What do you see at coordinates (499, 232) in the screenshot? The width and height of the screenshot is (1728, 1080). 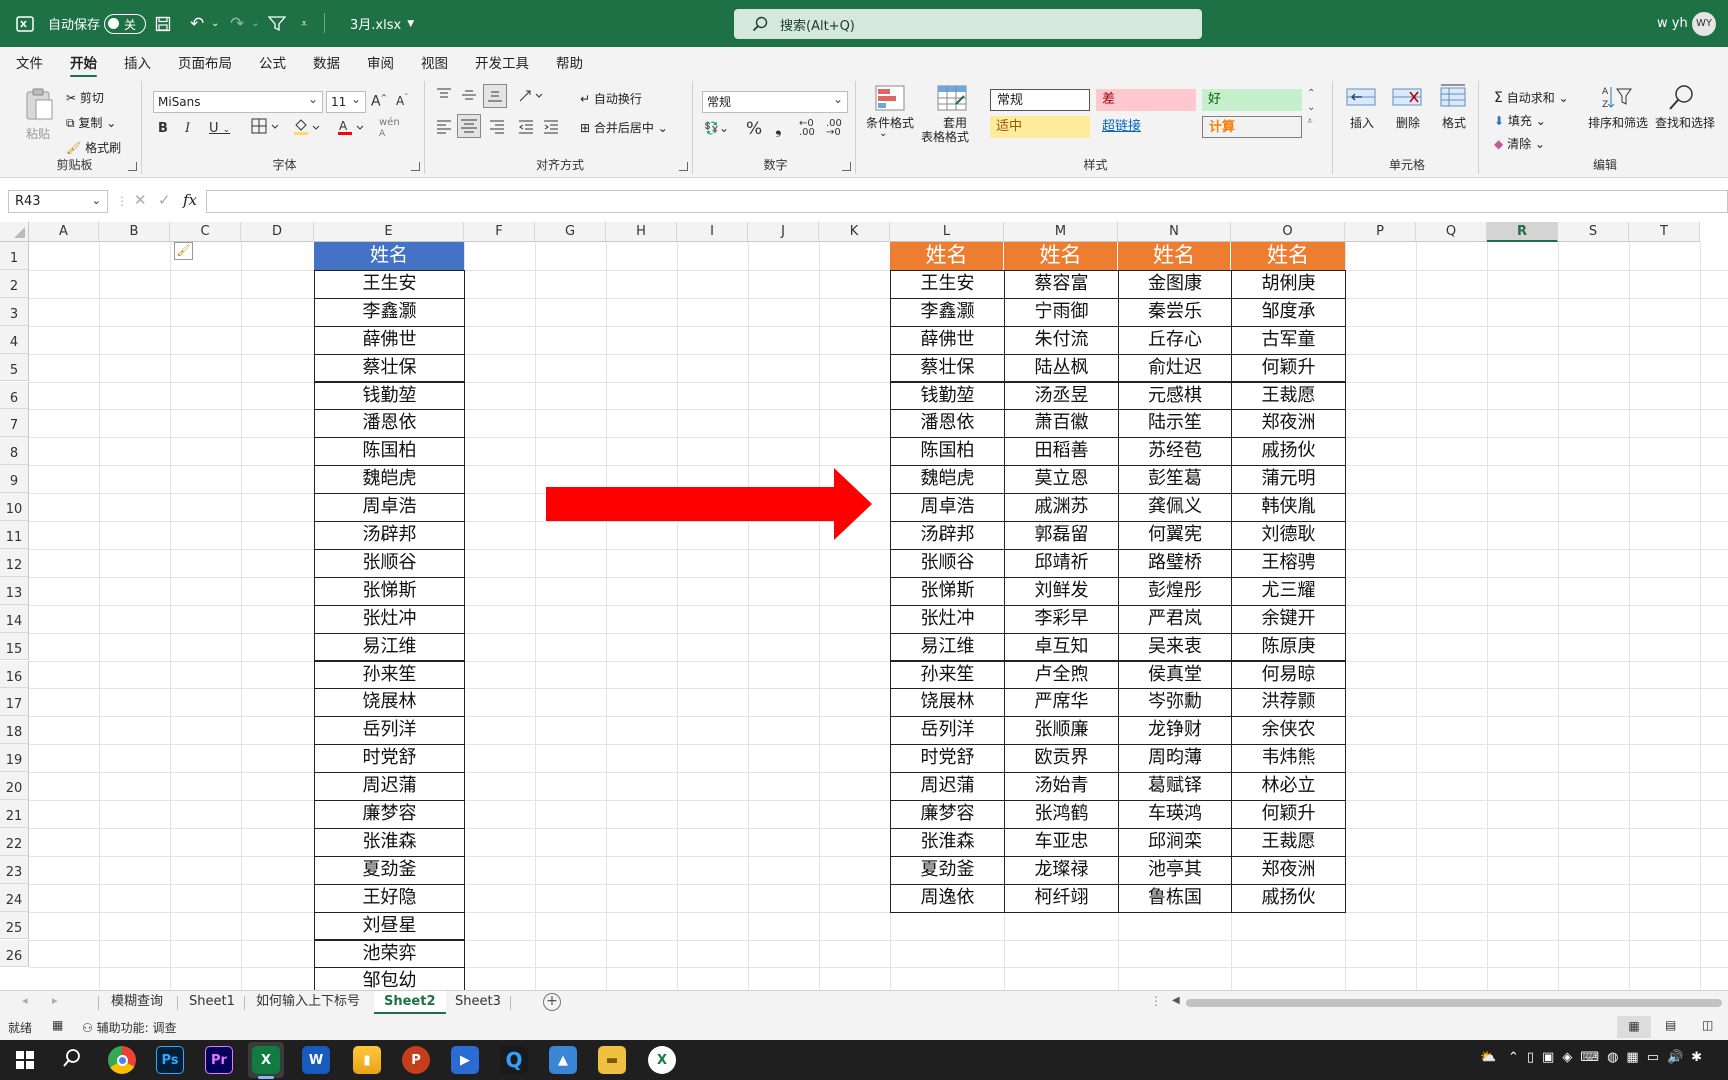 I see `column-header-f: F` at bounding box center [499, 232].